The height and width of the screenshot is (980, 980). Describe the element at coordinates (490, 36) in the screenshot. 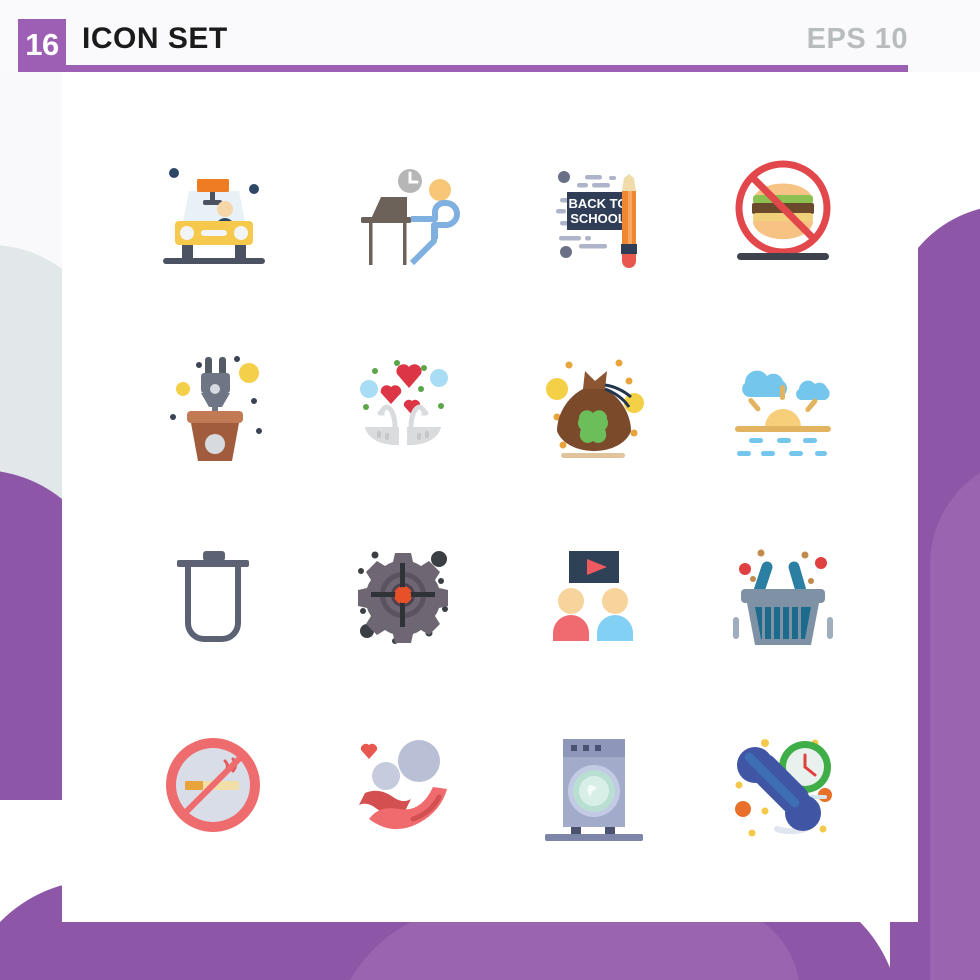

I see `sheet-header: 16 ICON SET EPS 10` at that location.